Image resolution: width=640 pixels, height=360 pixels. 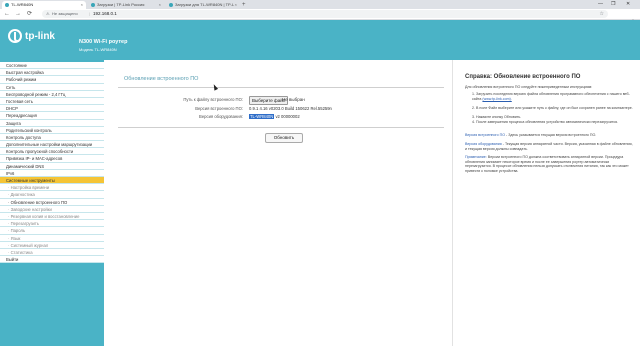 I want to click on sidebar-item: Дополнительные настройки маршрутизации, so click(x=52, y=145).